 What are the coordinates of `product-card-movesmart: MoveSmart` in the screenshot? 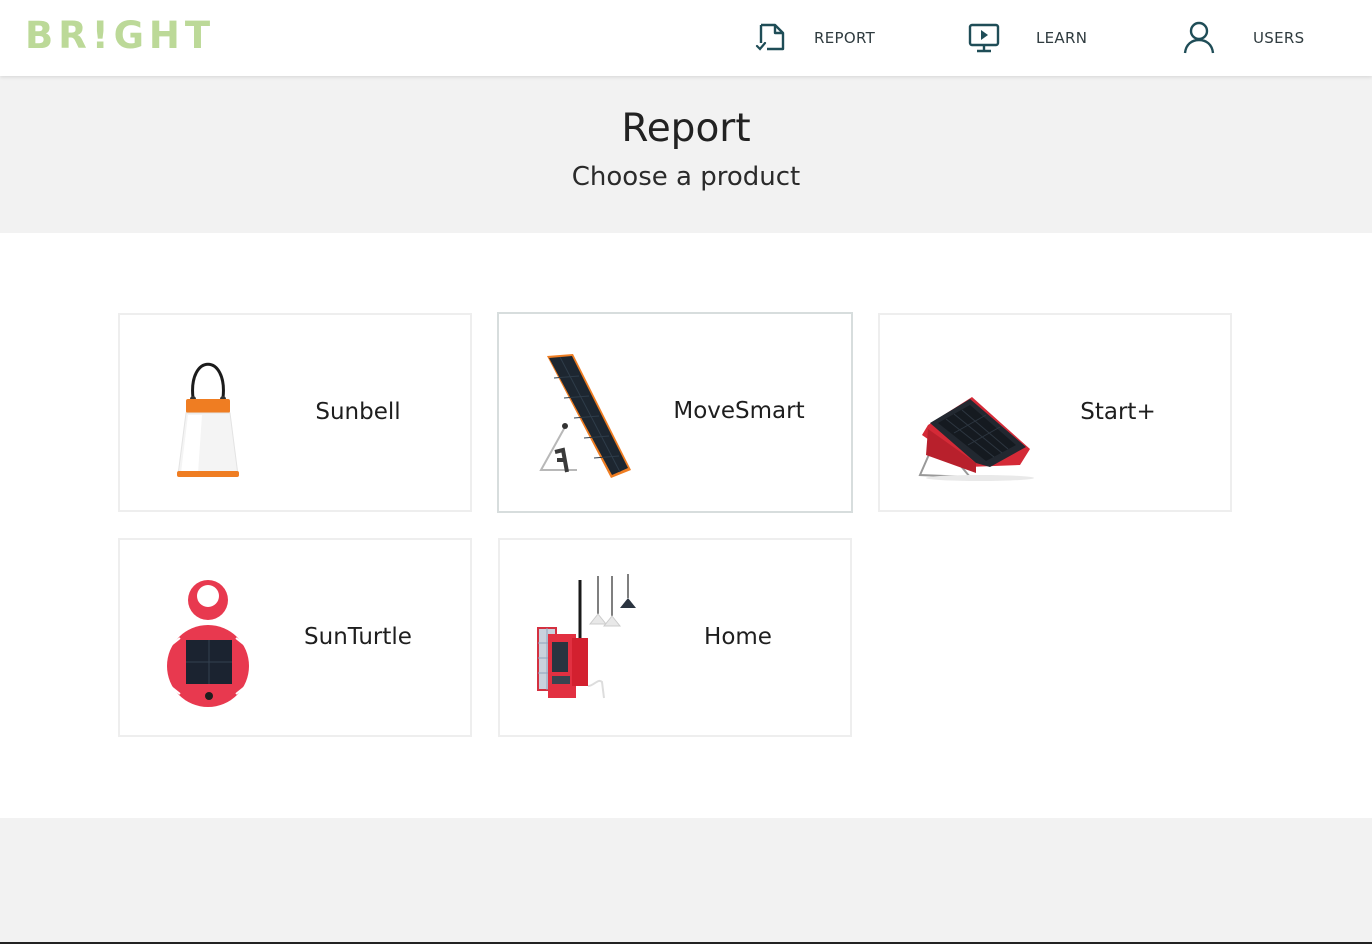 It's located at (675, 412).